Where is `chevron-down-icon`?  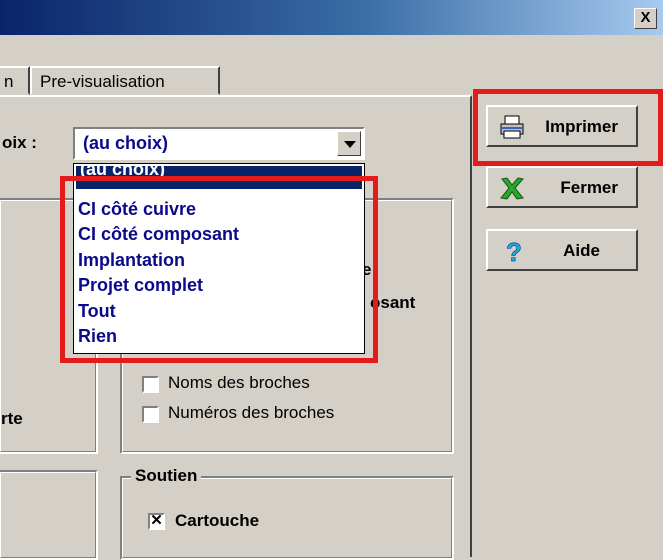 chevron-down-icon is located at coordinates (349, 143).